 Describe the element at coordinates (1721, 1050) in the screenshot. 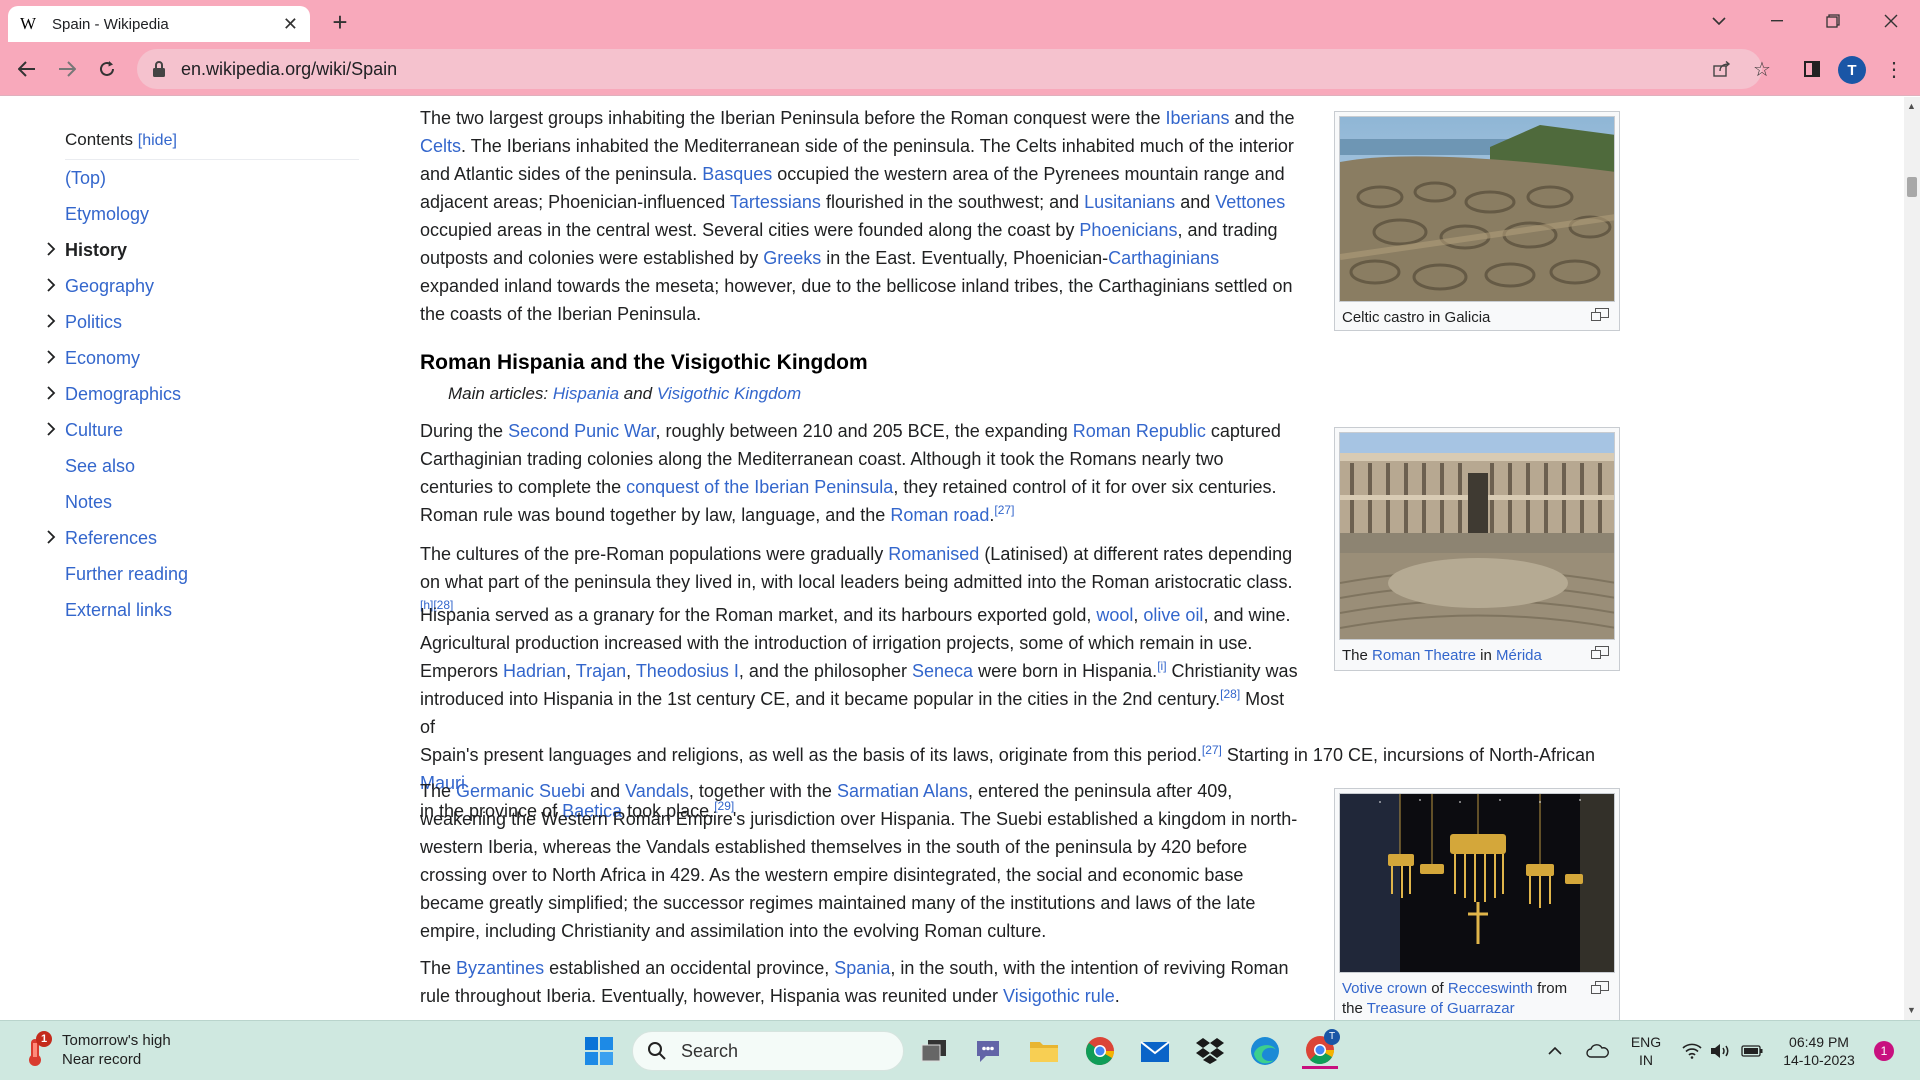

I see `volume-icon` at that location.